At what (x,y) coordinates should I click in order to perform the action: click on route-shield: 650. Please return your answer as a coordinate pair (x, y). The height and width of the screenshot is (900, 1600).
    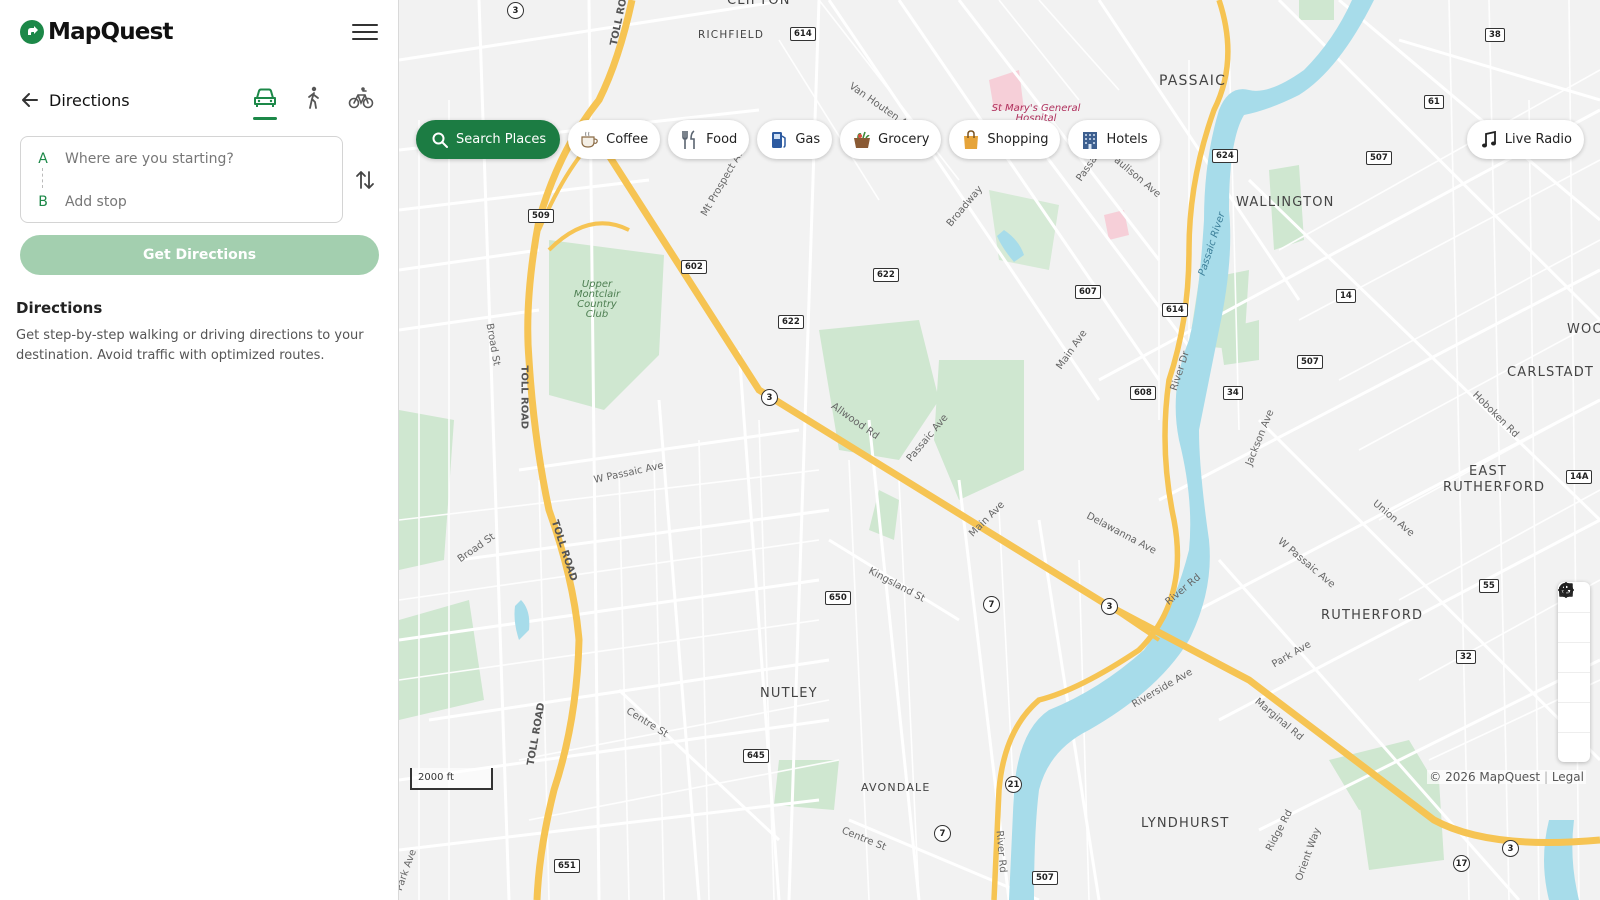
    Looking at the image, I should click on (838, 598).